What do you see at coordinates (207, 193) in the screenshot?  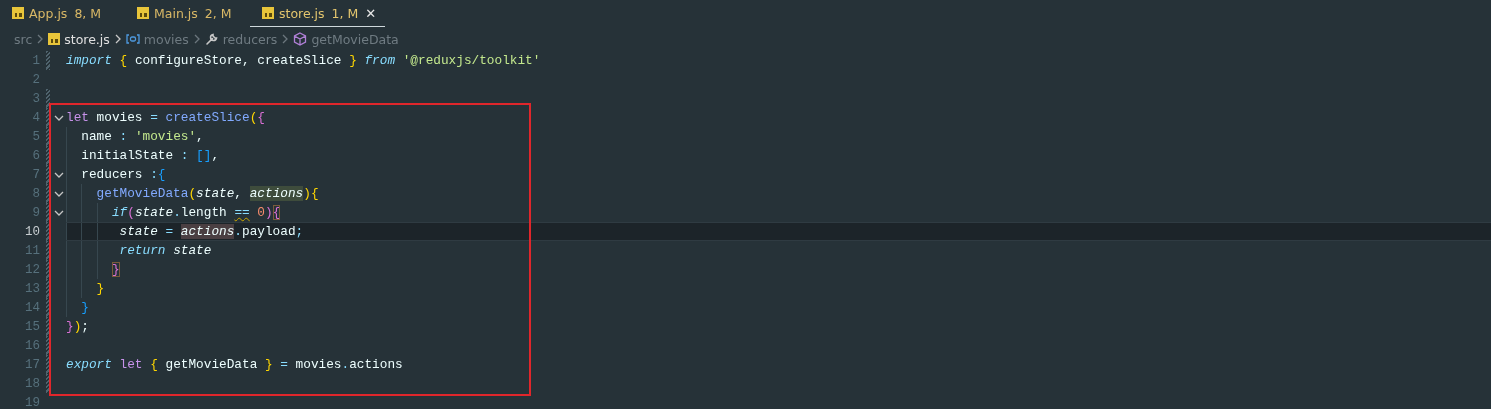 I see `code-line: getMovieData(state, actions){` at bounding box center [207, 193].